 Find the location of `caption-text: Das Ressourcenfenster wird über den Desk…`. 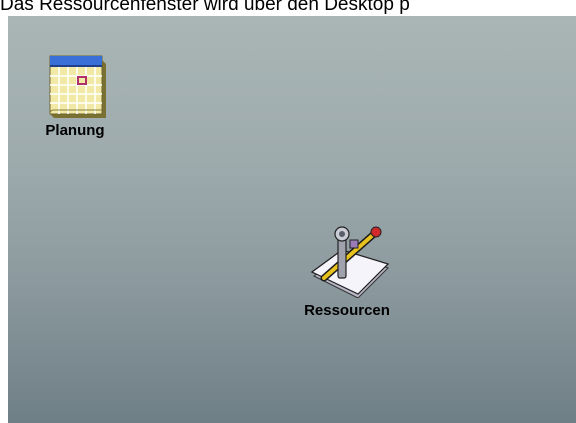

caption-text: Das Ressourcenfenster wird über den Desk… is located at coordinates (205, 7).